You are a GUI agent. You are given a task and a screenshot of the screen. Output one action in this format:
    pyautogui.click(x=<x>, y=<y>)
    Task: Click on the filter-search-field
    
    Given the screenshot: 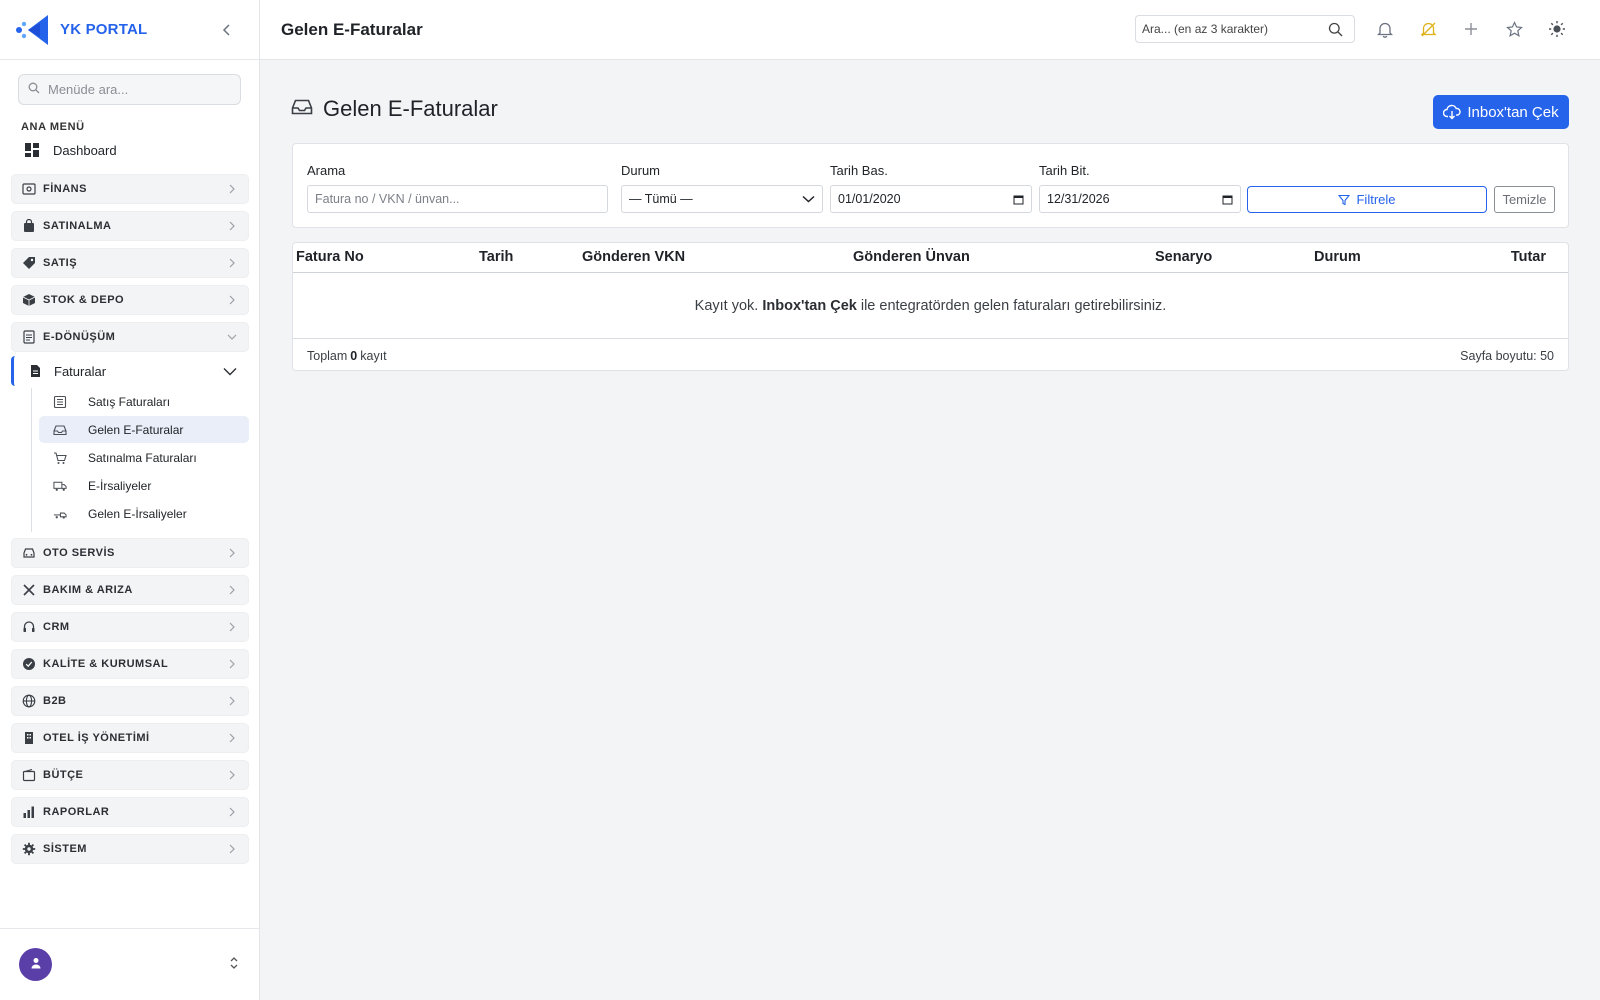 What is the action you would take?
    pyautogui.click(x=457, y=199)
    